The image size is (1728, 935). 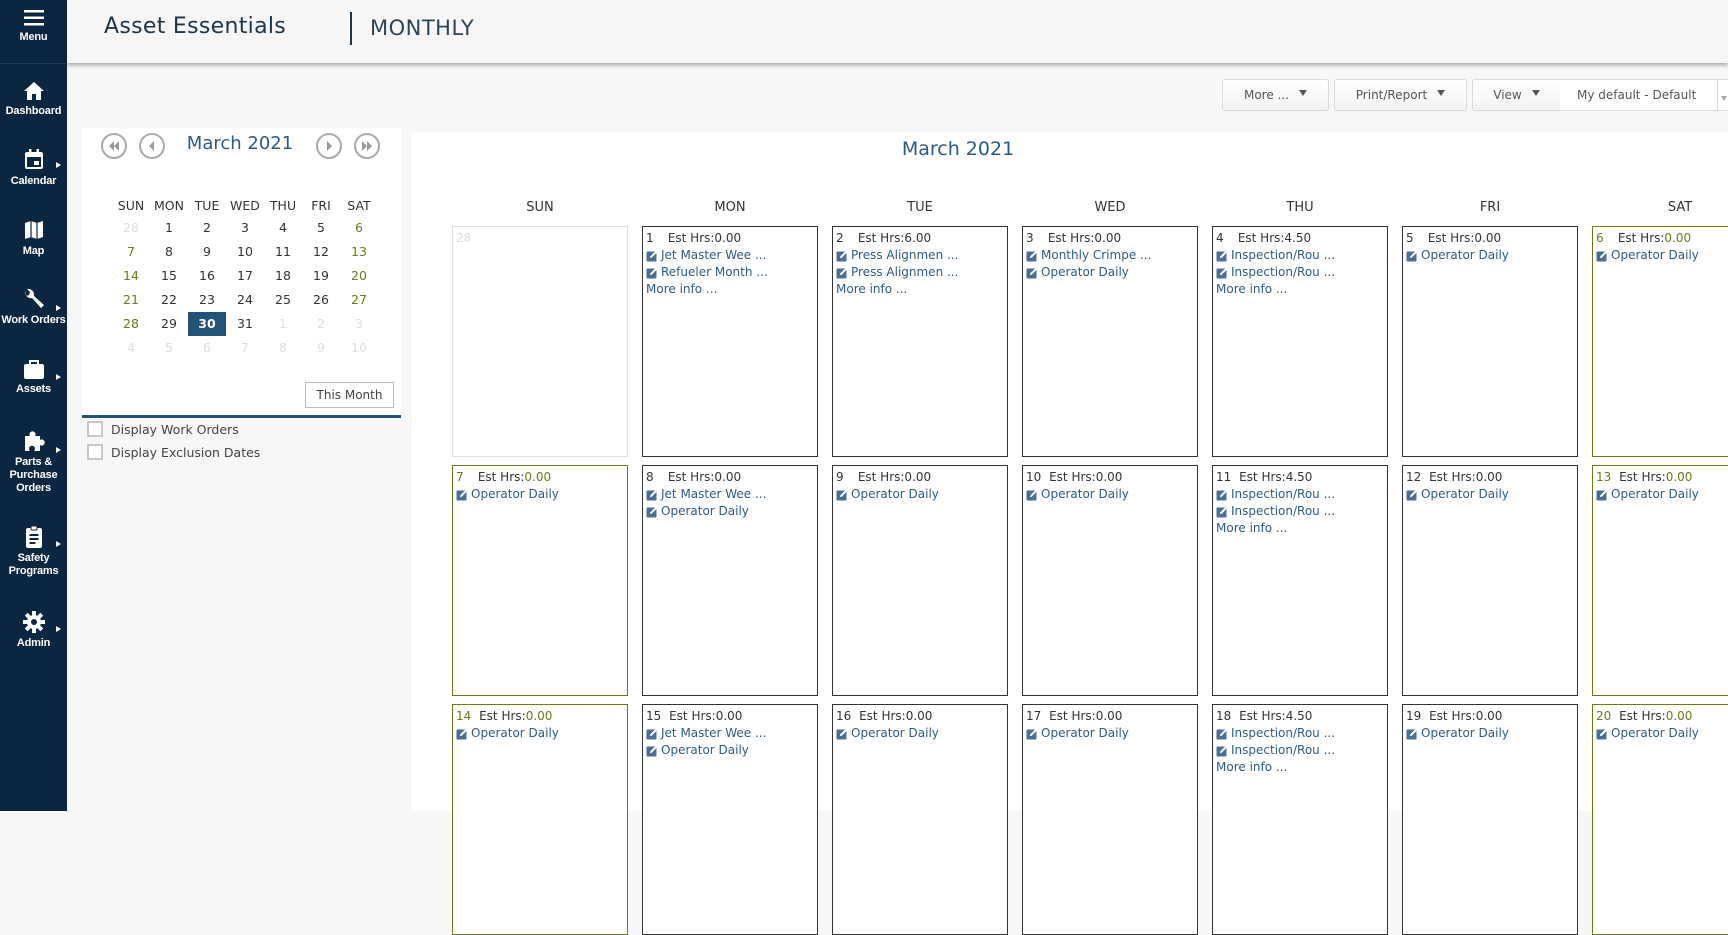 I want to click on mini-calendar-day: 20, so click(x=359, y=276).